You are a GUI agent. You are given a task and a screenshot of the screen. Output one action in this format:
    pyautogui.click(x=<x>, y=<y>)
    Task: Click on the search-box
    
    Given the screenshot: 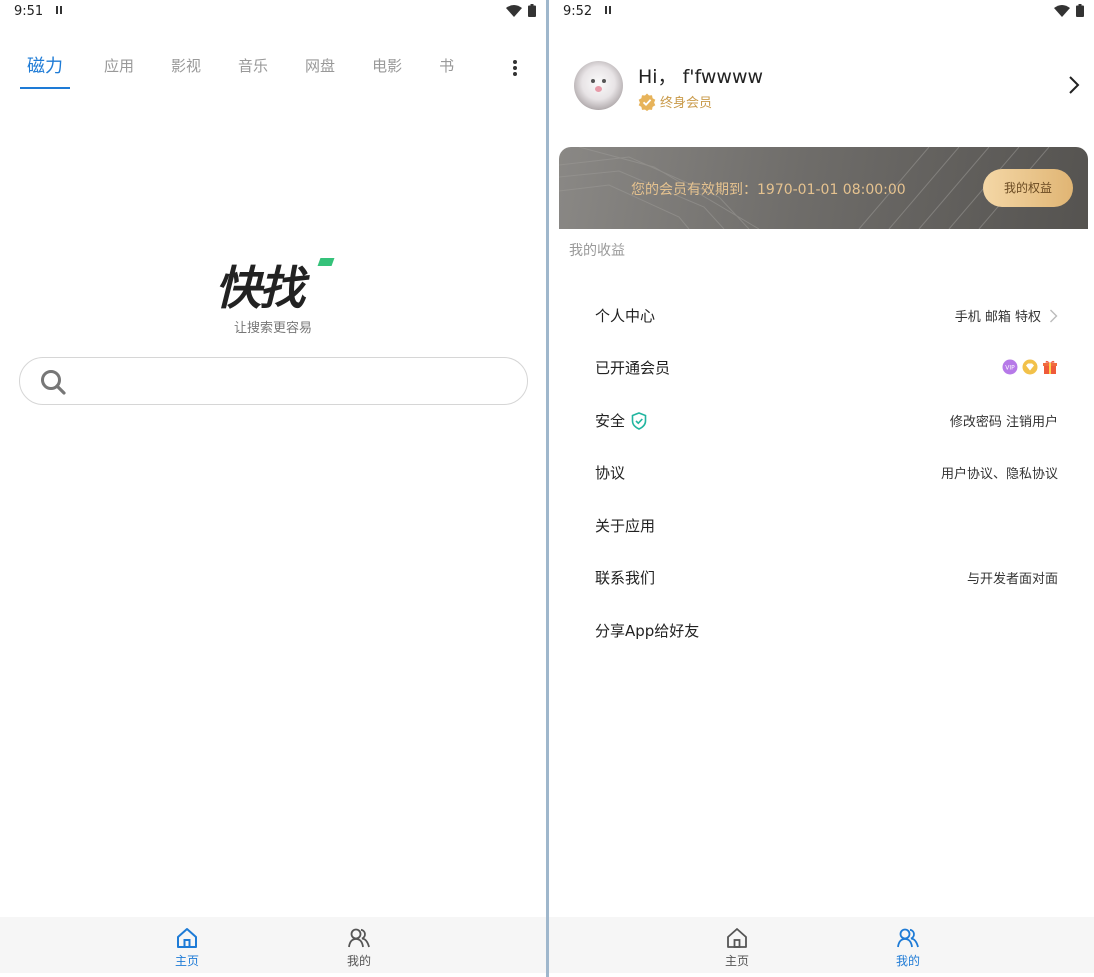 What is the action you would take?
    pyautogui.click(x=273, y=381)
    